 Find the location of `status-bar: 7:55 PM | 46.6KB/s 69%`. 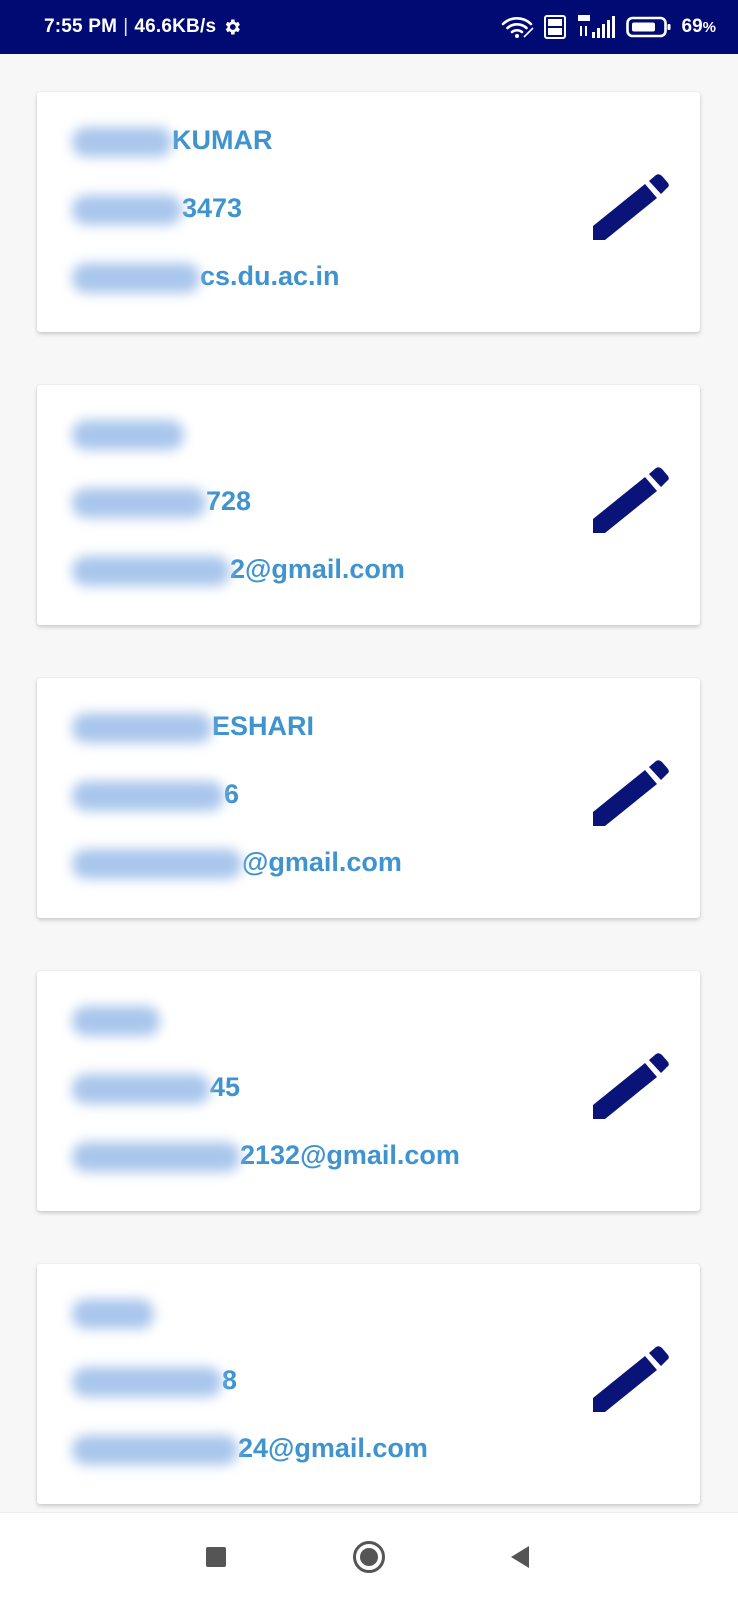

status-bar: 7:55 PM | 46.6KB/s 69% is located at coordinates (369, 27).